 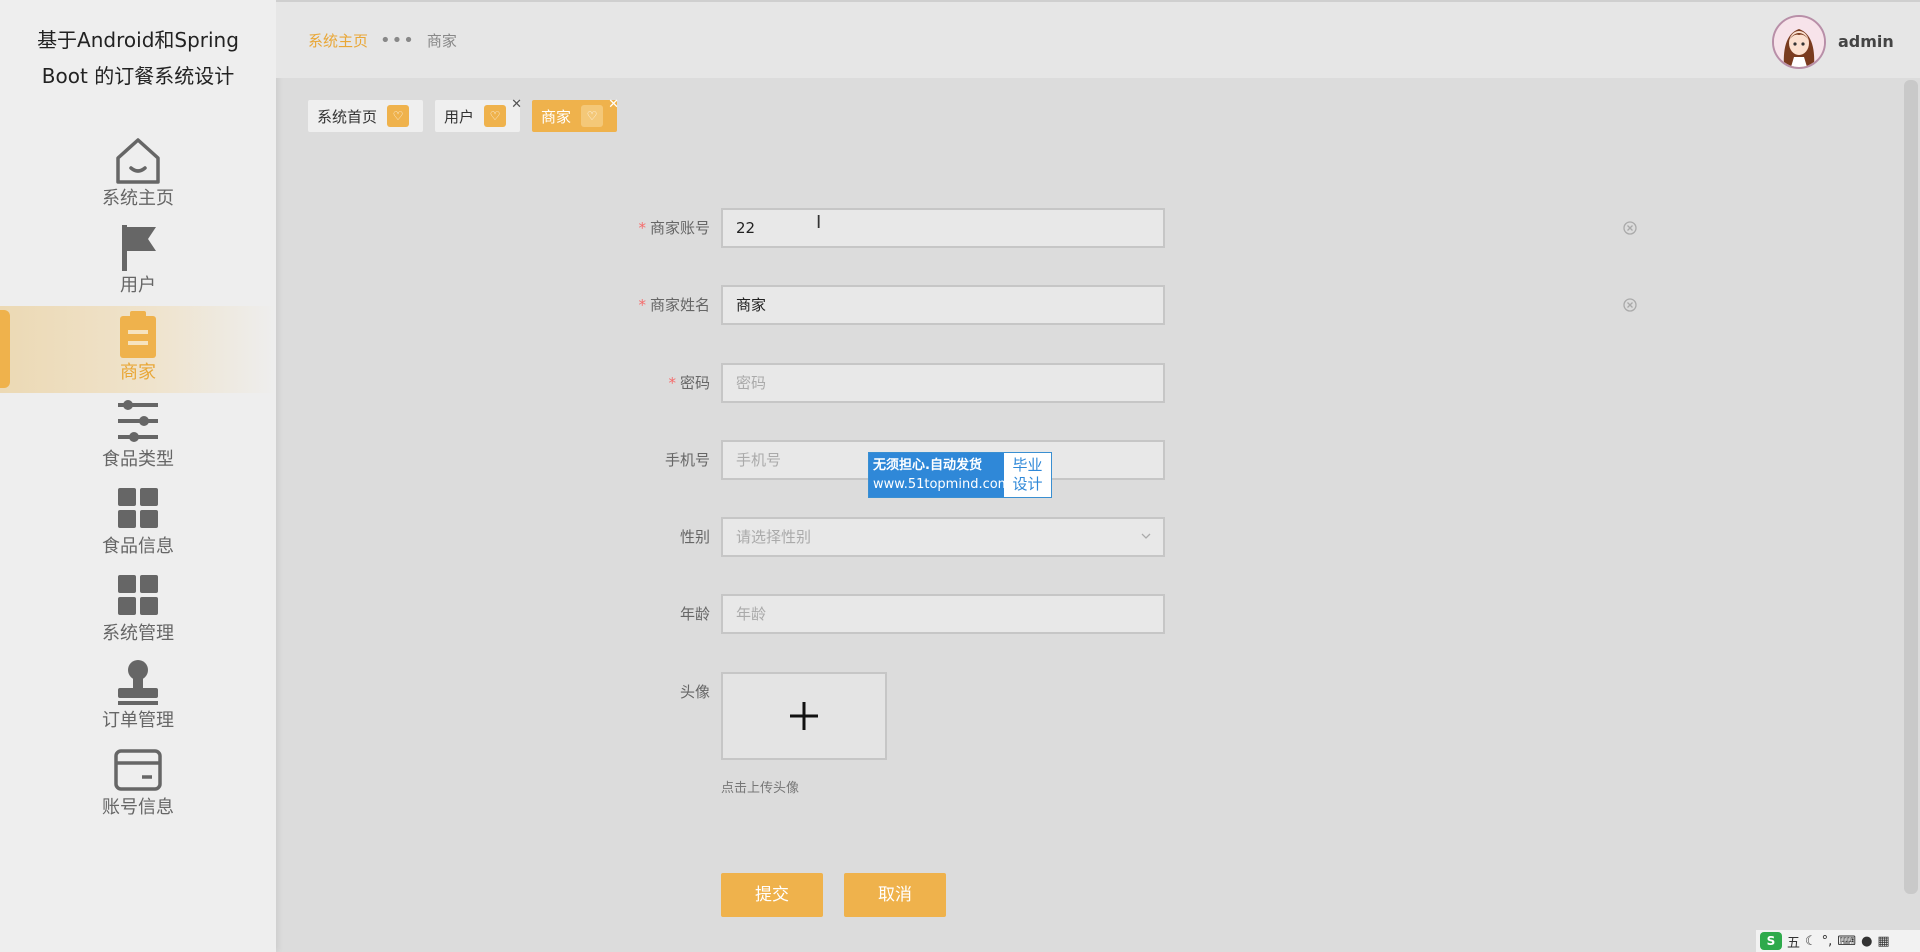 I want to click on sidebar-item-label: 系统主页, so click(x=138, y=198).